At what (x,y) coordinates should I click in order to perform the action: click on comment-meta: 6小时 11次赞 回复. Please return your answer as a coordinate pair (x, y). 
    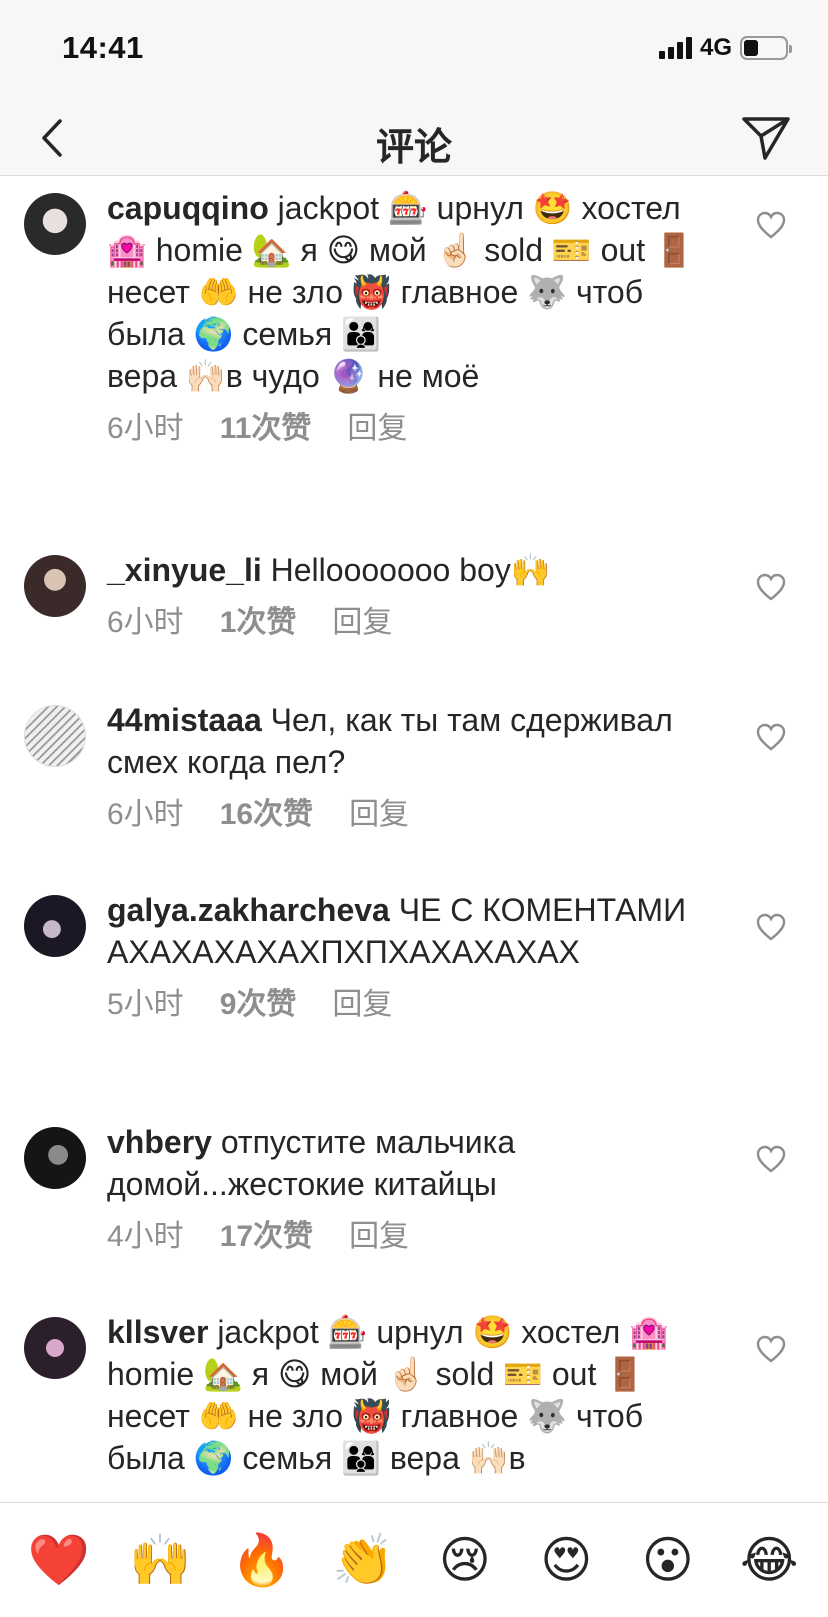
    Looking at the image, I should click on (407, 429).